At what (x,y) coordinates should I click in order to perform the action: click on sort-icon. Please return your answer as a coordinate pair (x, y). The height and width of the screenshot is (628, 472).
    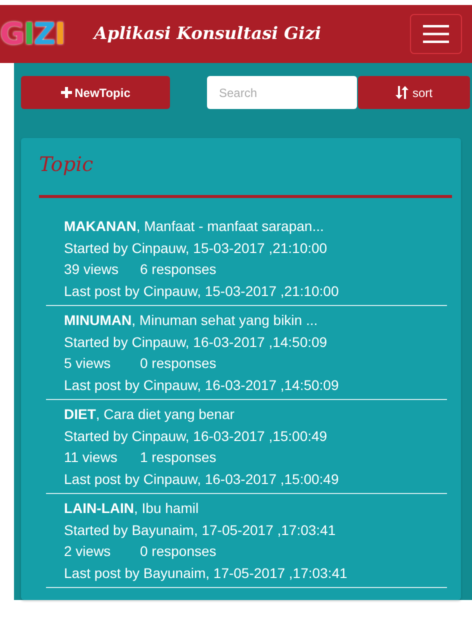
    Looking at the image, I should click on (402, 92).